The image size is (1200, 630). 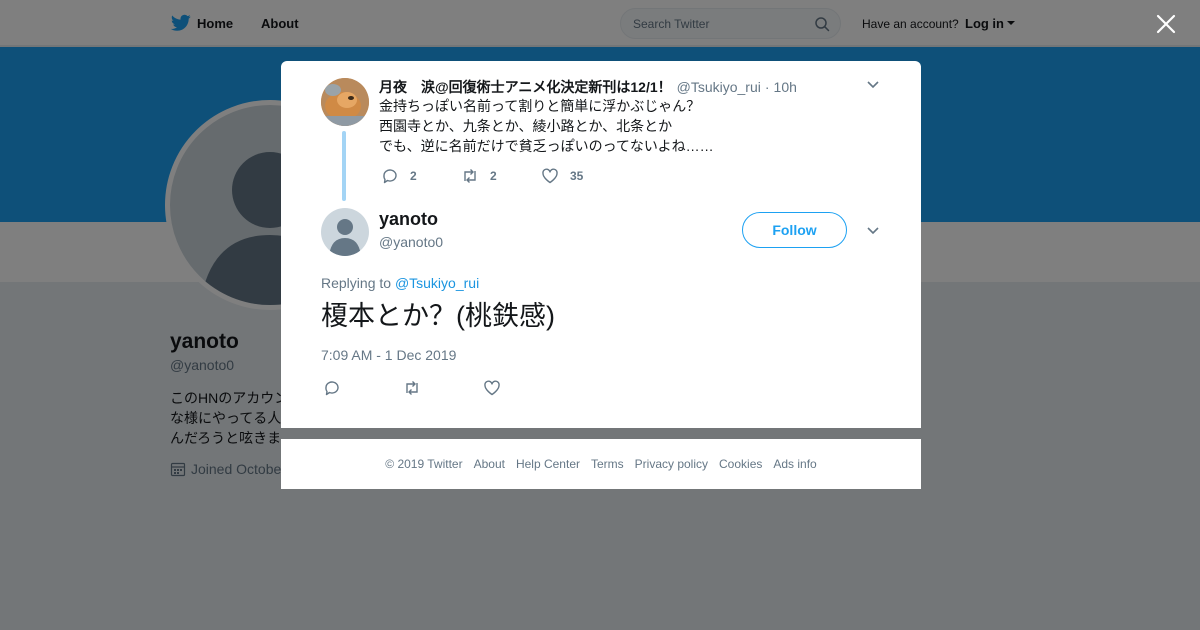 I want to click on footer-terms-link: Terms, so click(x=607, y=464).